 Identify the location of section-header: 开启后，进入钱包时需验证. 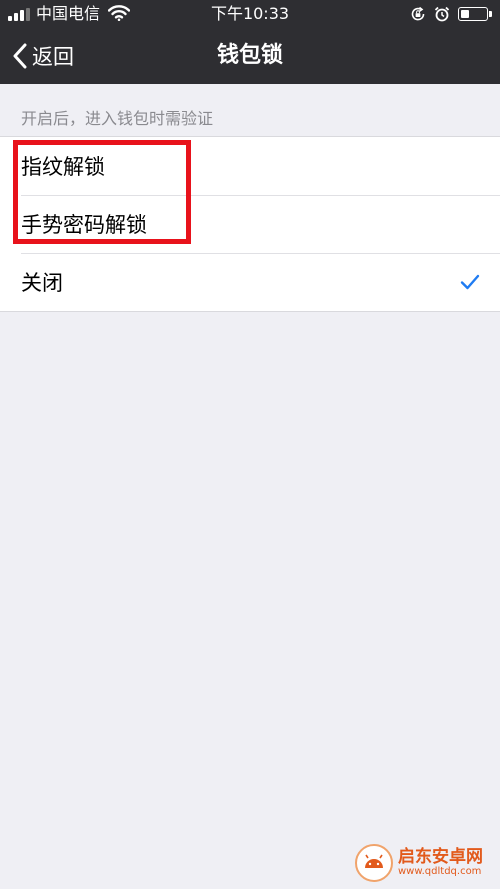
(117, 118).